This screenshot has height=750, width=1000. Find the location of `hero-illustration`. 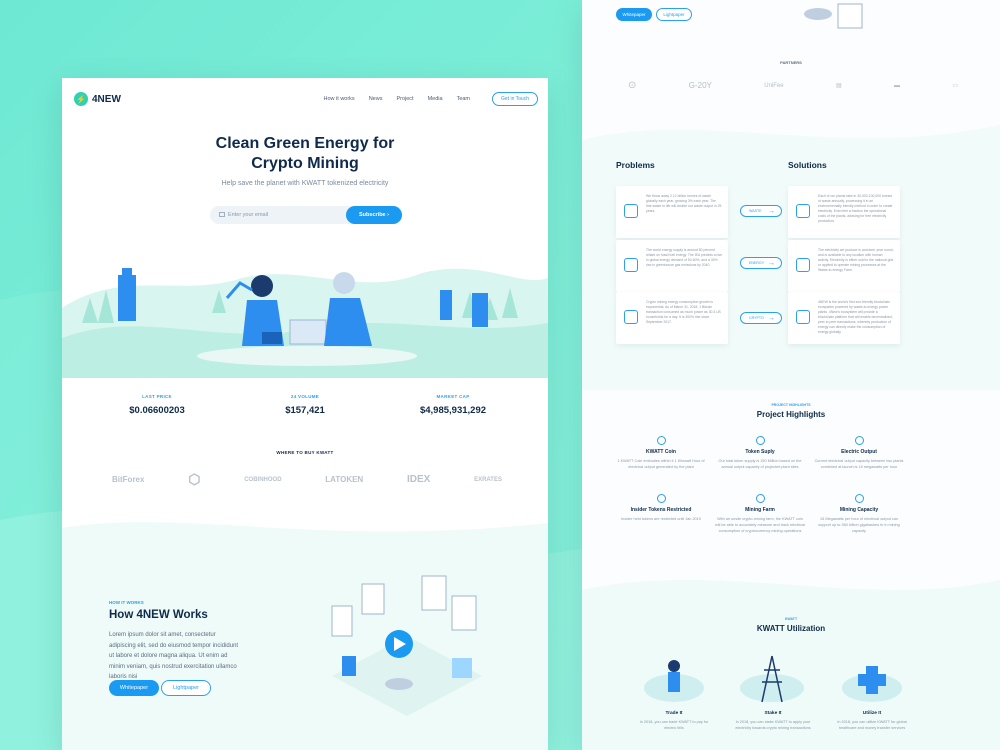

hero-illustration is located at coordinates (305, 323).